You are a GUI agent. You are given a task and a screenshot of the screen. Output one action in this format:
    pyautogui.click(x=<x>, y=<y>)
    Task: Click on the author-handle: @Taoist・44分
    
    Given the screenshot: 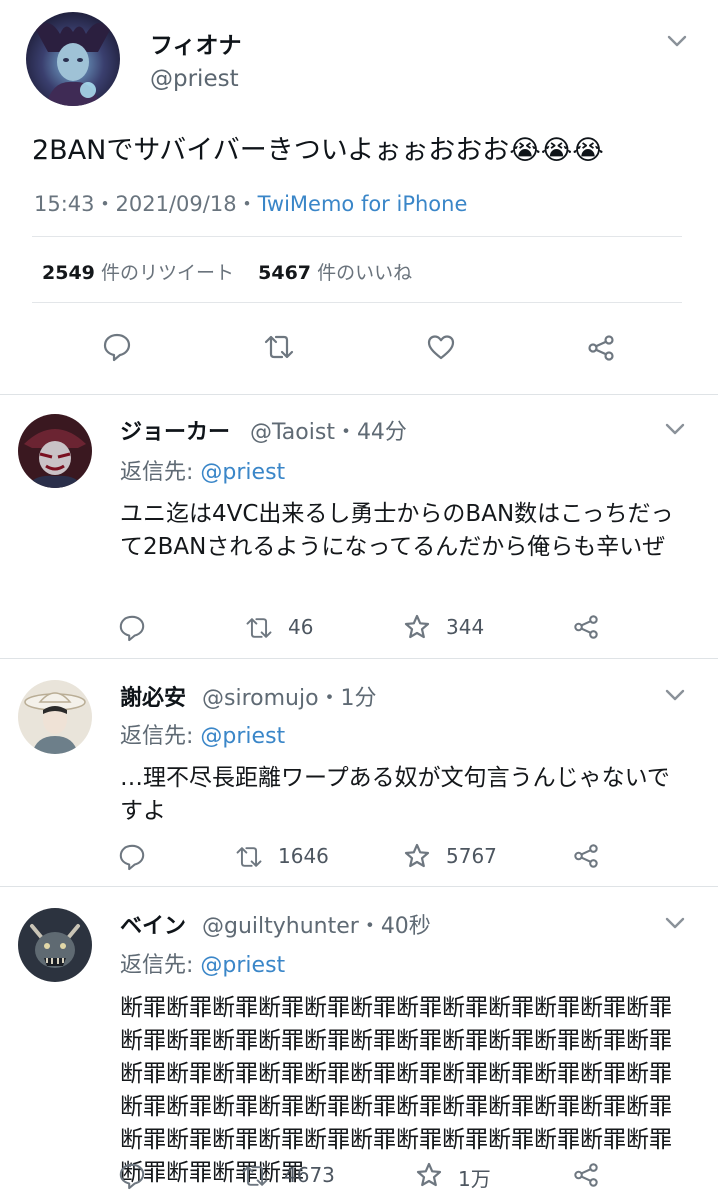 What is the action you would take?
    pyautogui.click(x=328, y=430)
    